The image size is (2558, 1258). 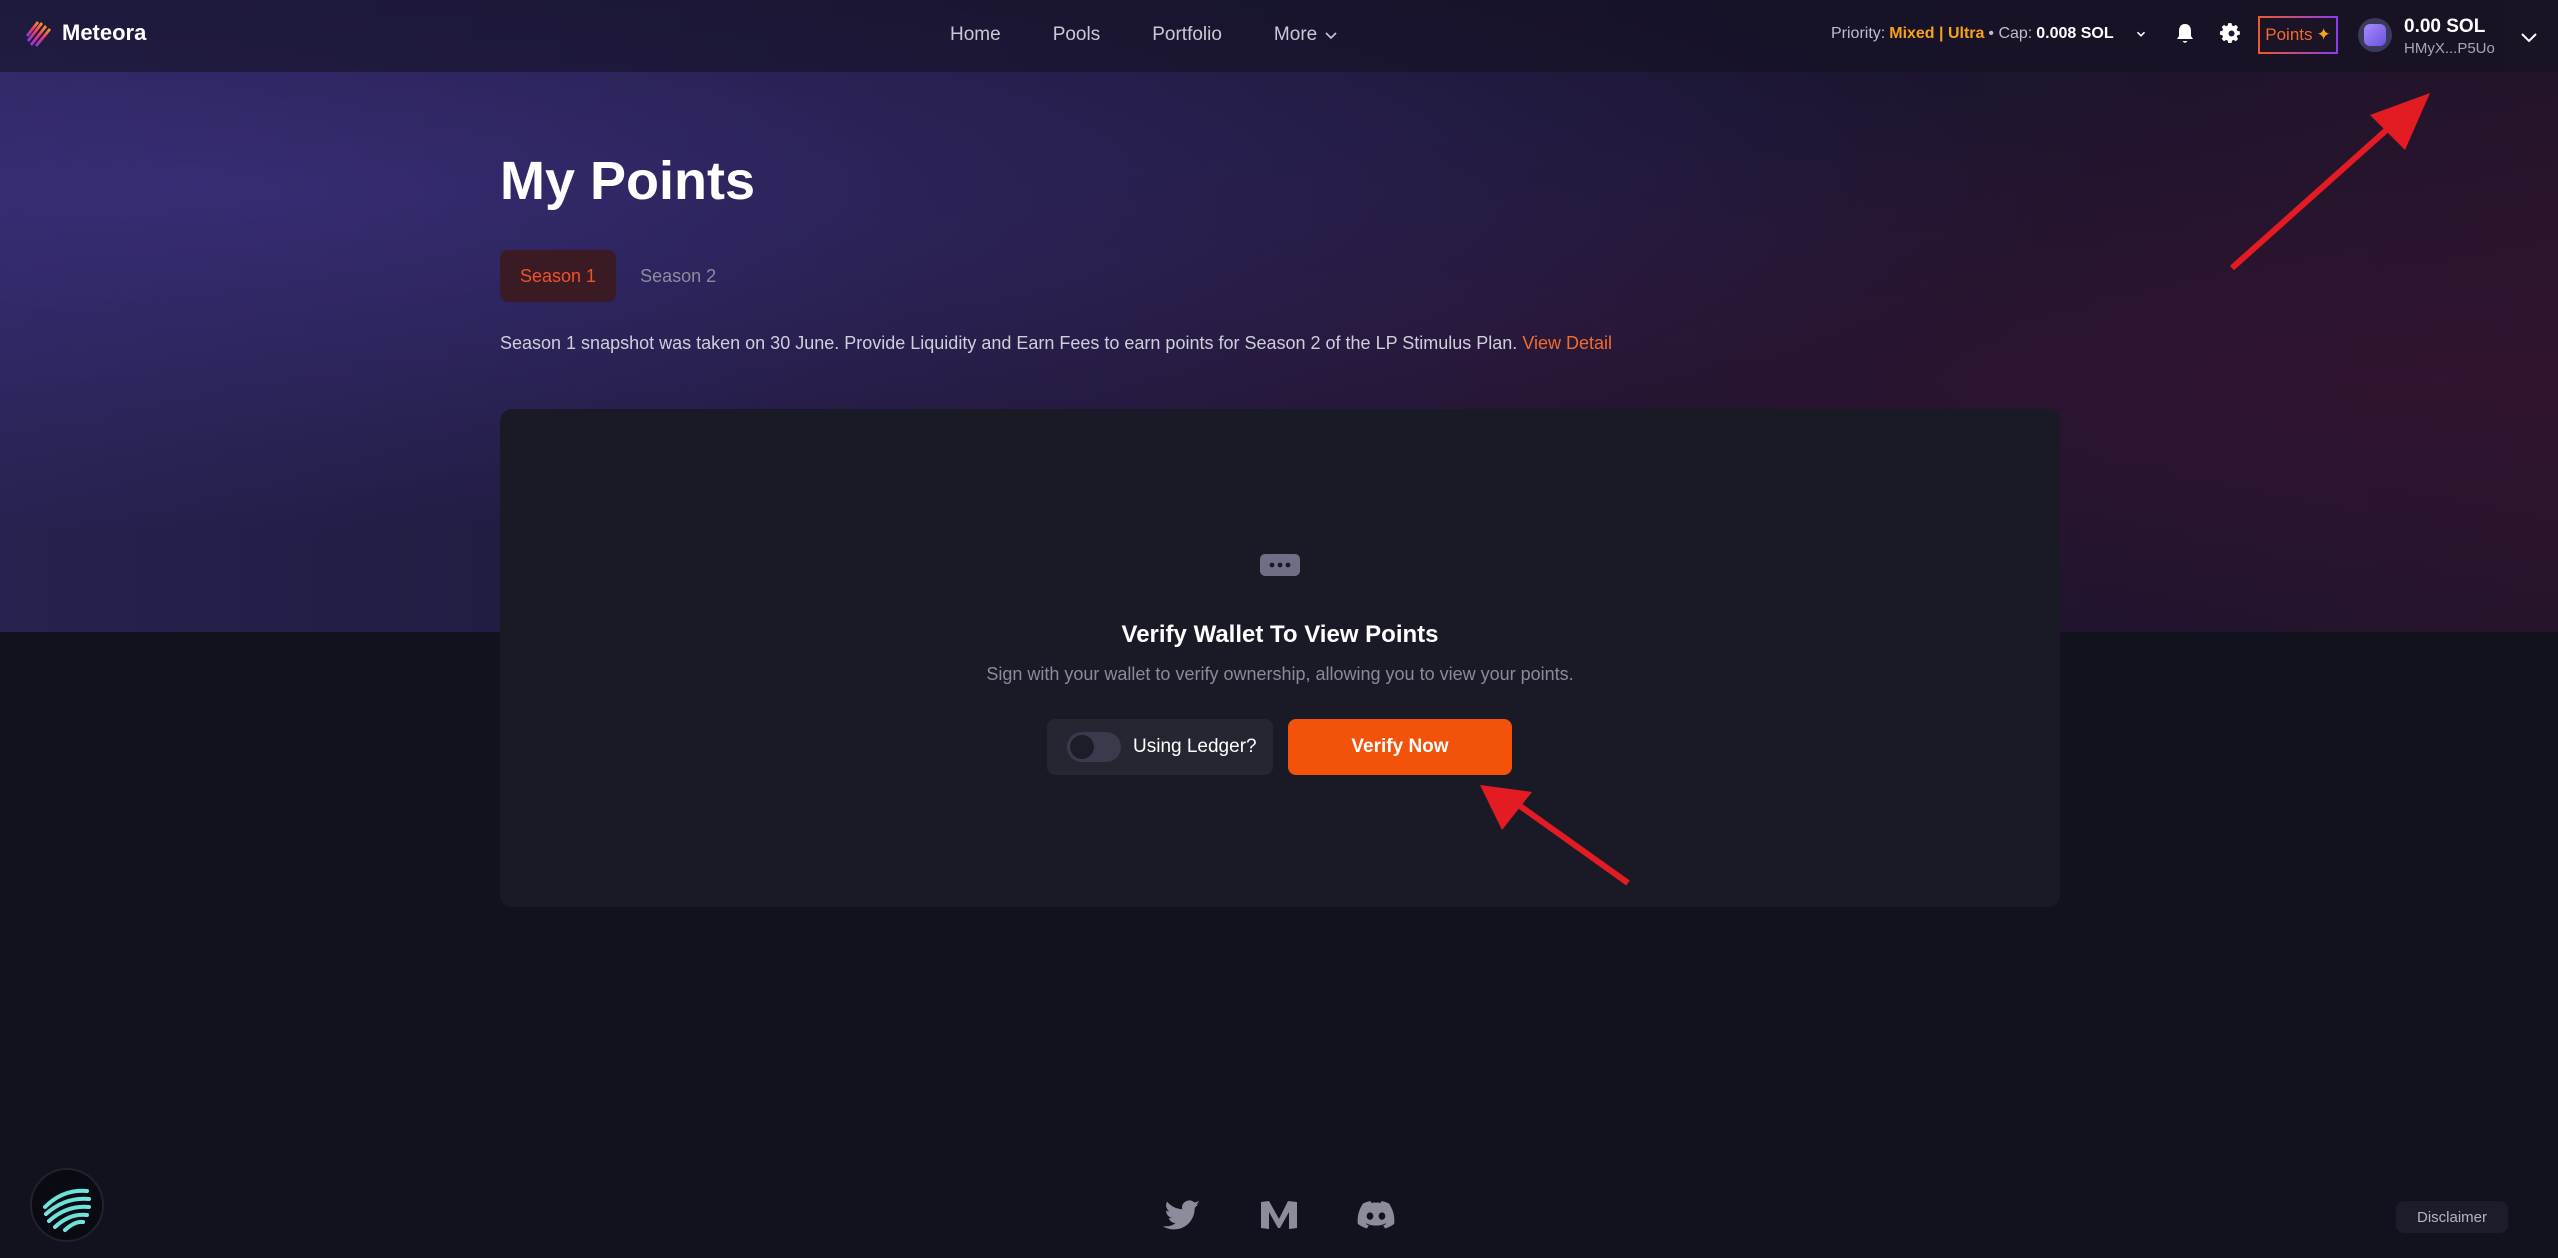 I want to click on ledger-toggle-container: Using Ledger?, so click(x=1160, y=747).